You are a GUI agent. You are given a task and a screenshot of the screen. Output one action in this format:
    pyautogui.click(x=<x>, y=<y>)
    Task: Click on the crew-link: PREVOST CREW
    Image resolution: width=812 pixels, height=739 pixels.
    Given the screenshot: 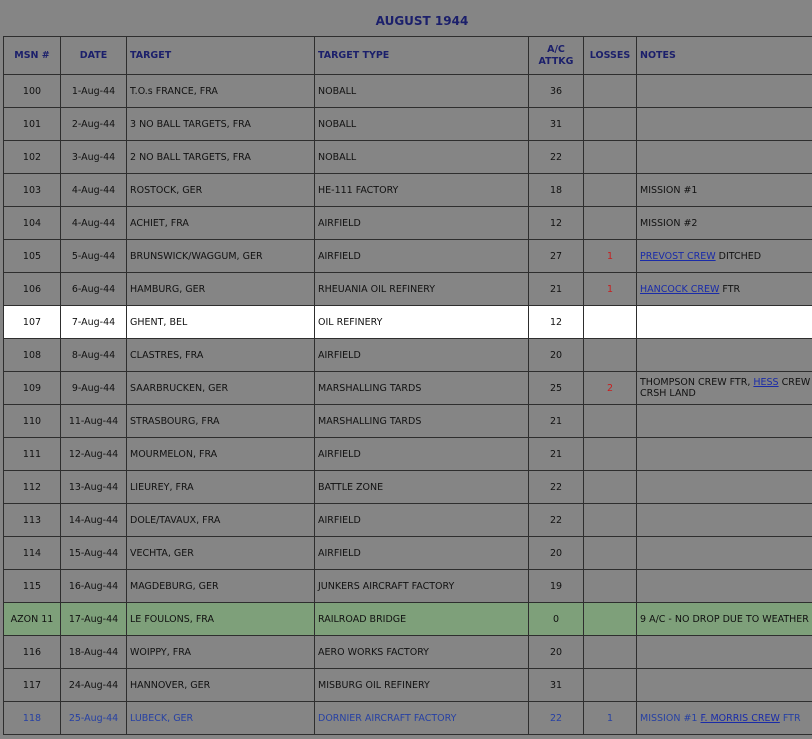 What is the action you would take?
    pyautogui.click(x=678, y=256)
    